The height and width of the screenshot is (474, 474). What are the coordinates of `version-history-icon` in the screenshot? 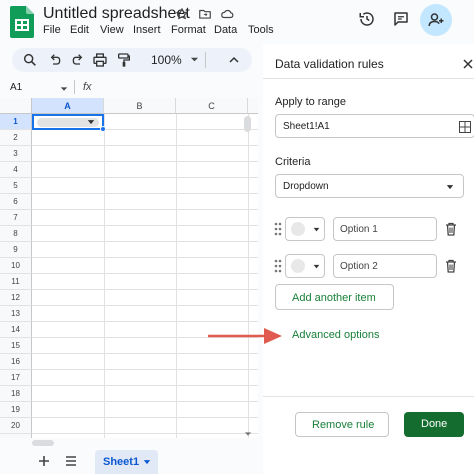 It's located at (367, 19).